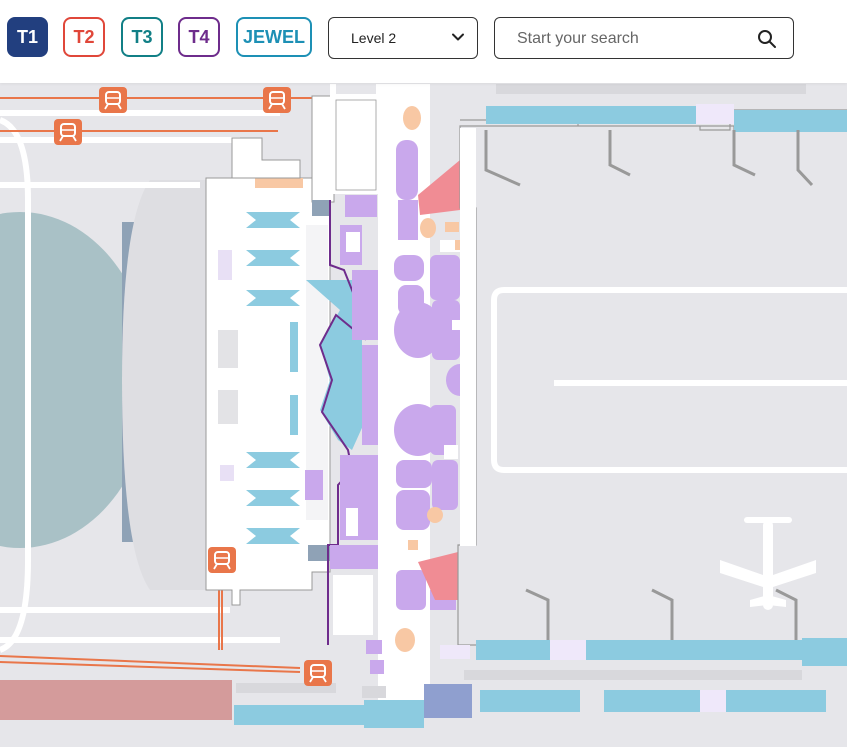  I want to click on top-bar: T1 T2 T3 T4 JEWEL Level 2, so click(423, 41).